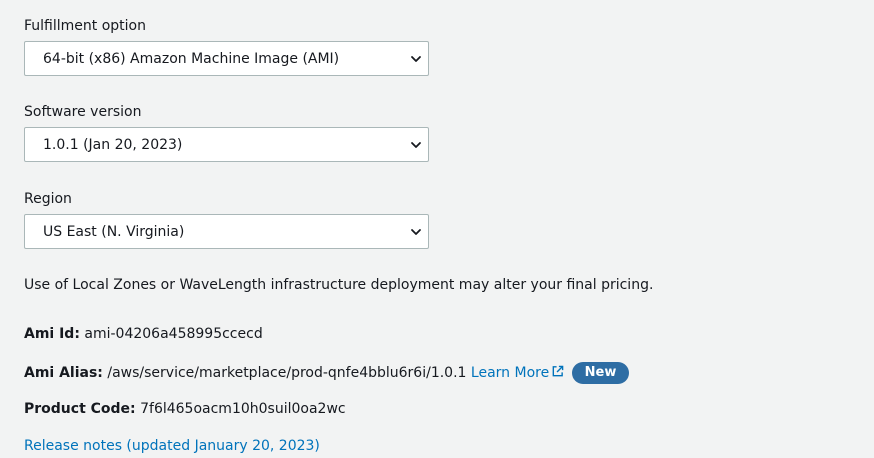  What do you see at coordinates (600, 373) in the screenshot?
I see `new-badge: New` at bounding box center [600, 373].